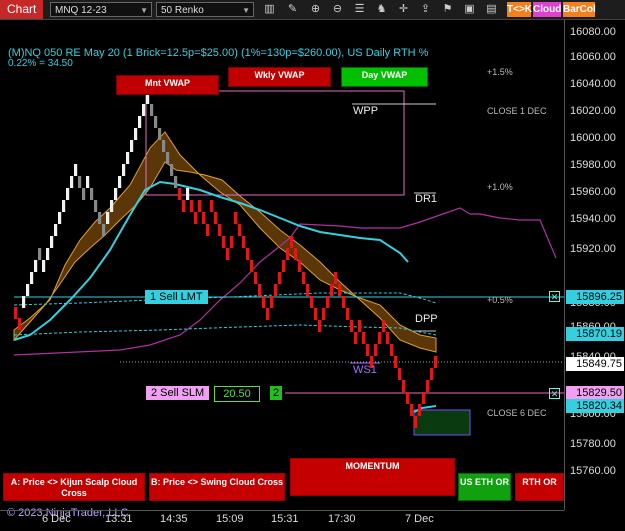 This screenshot has width=625, height=531. What do you see at coordinates (337, 9) in the screenshot?
I see `zoom-out-icon: ⊖` at bounding box center [337, 9].